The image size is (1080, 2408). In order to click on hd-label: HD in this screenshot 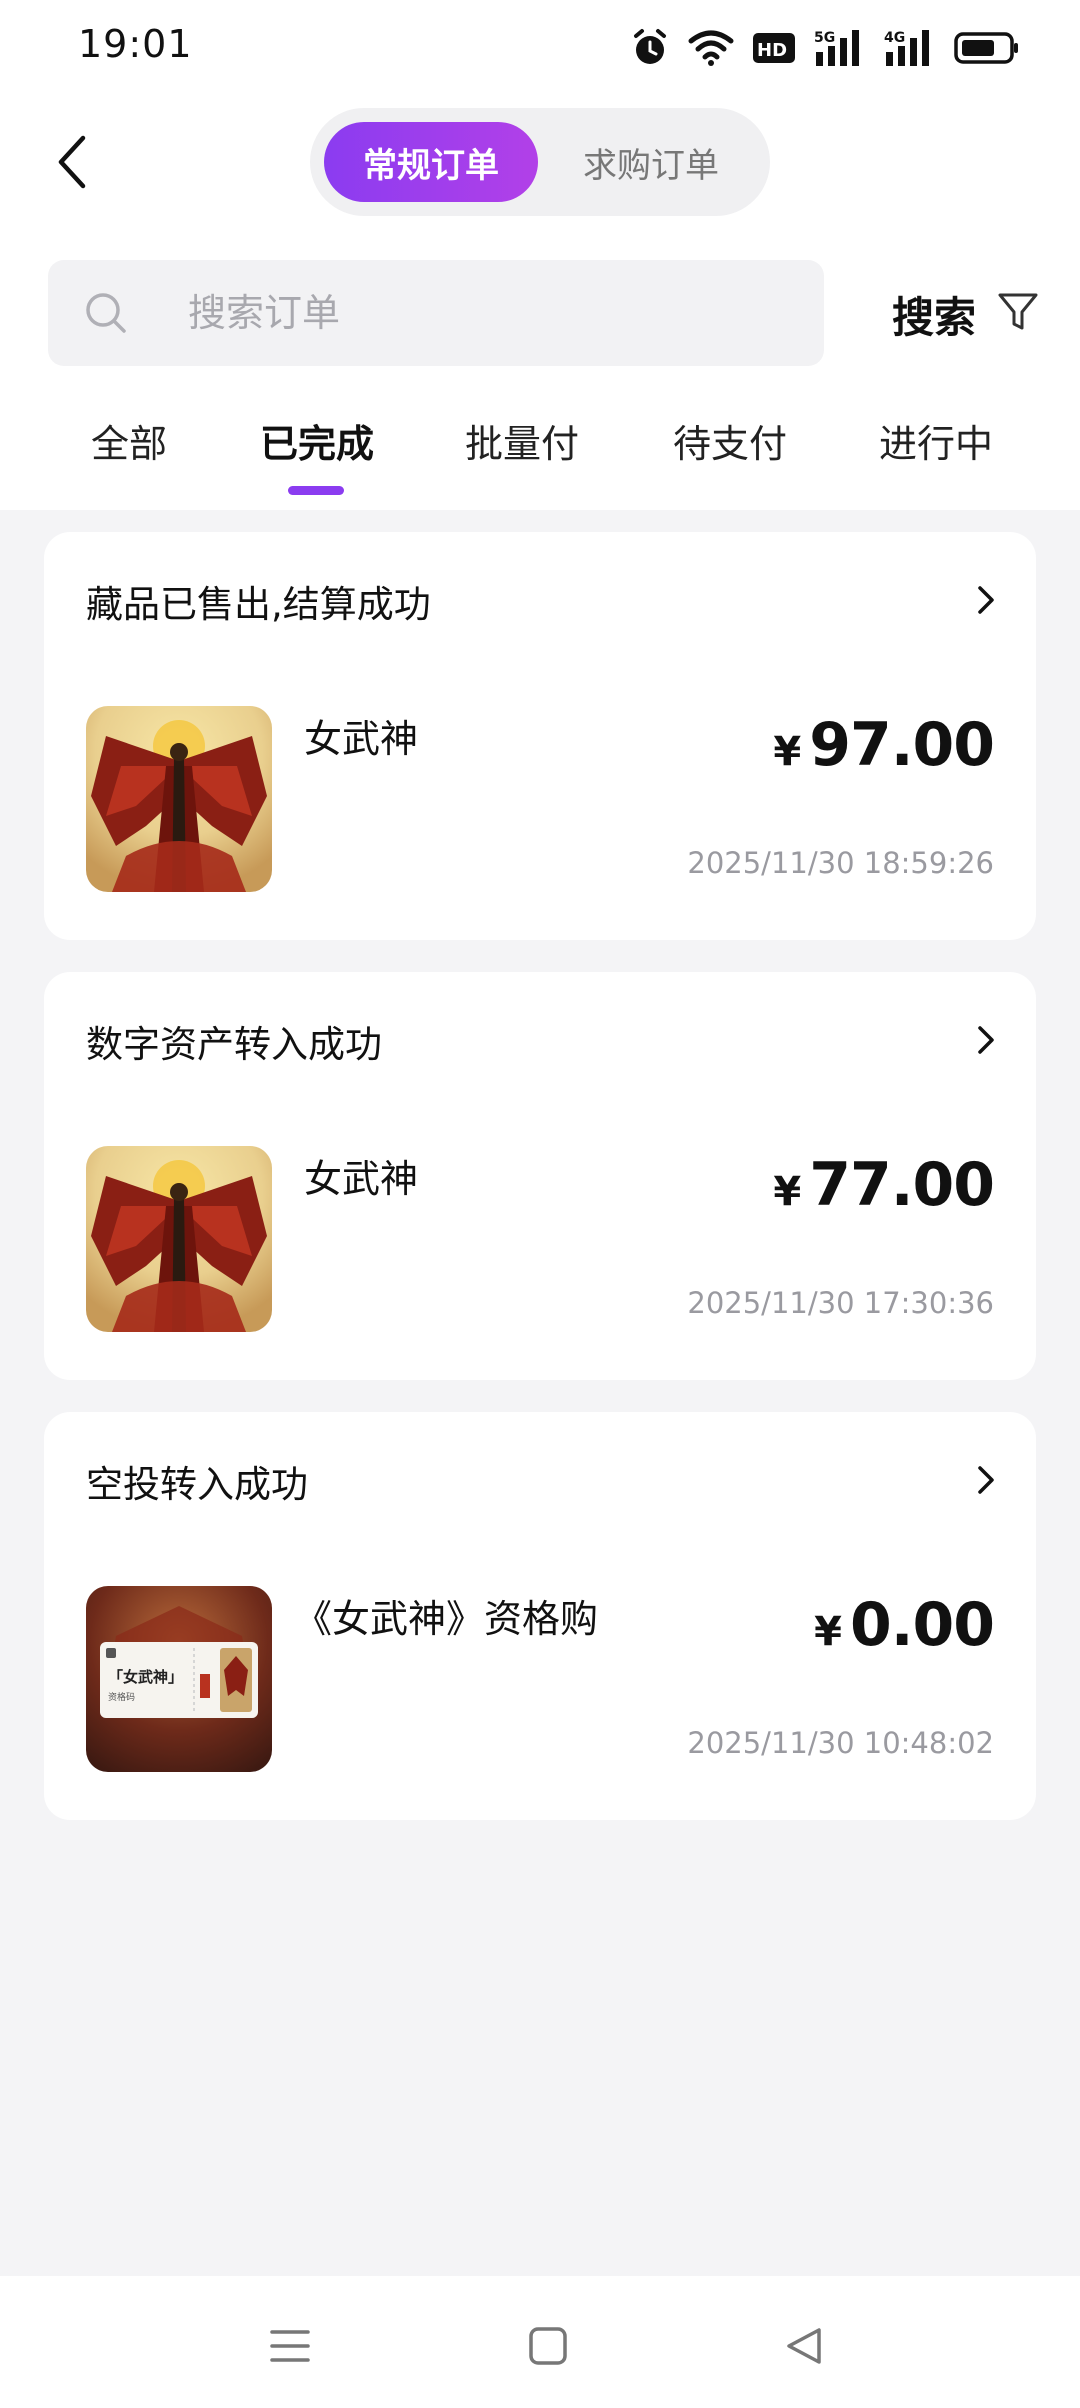, I will do `click(772, 50)`.